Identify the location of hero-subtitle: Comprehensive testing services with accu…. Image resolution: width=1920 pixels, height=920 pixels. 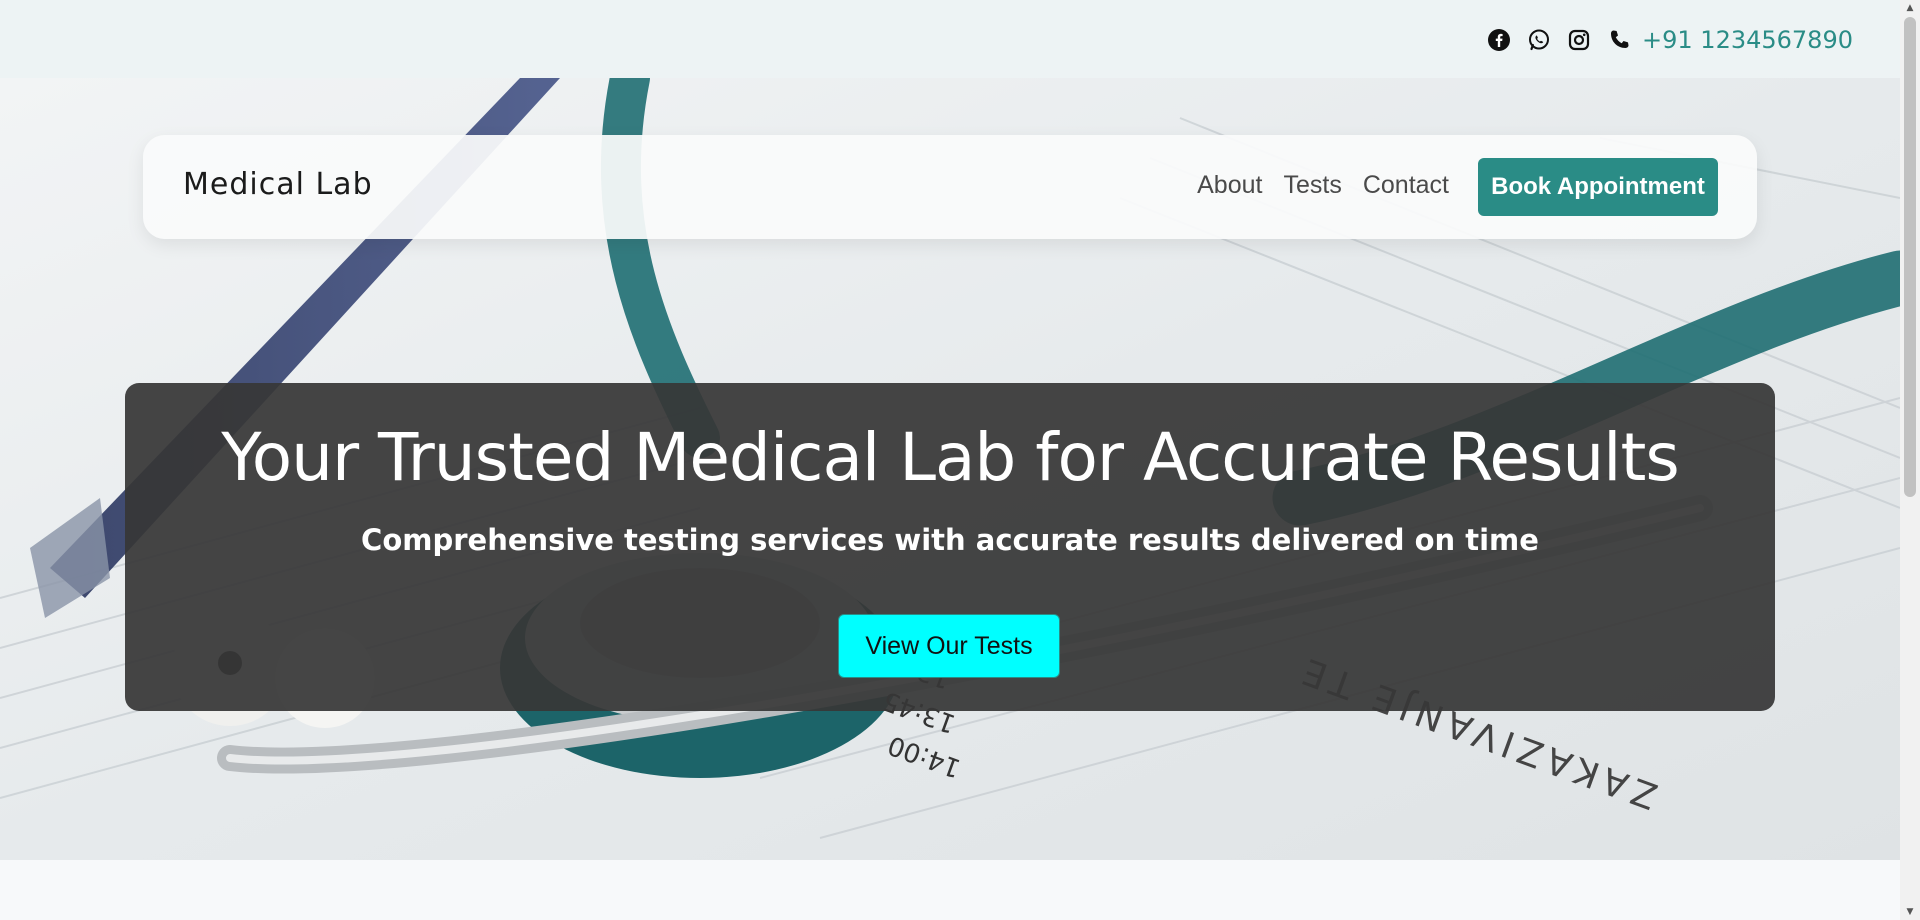
(950, 540).